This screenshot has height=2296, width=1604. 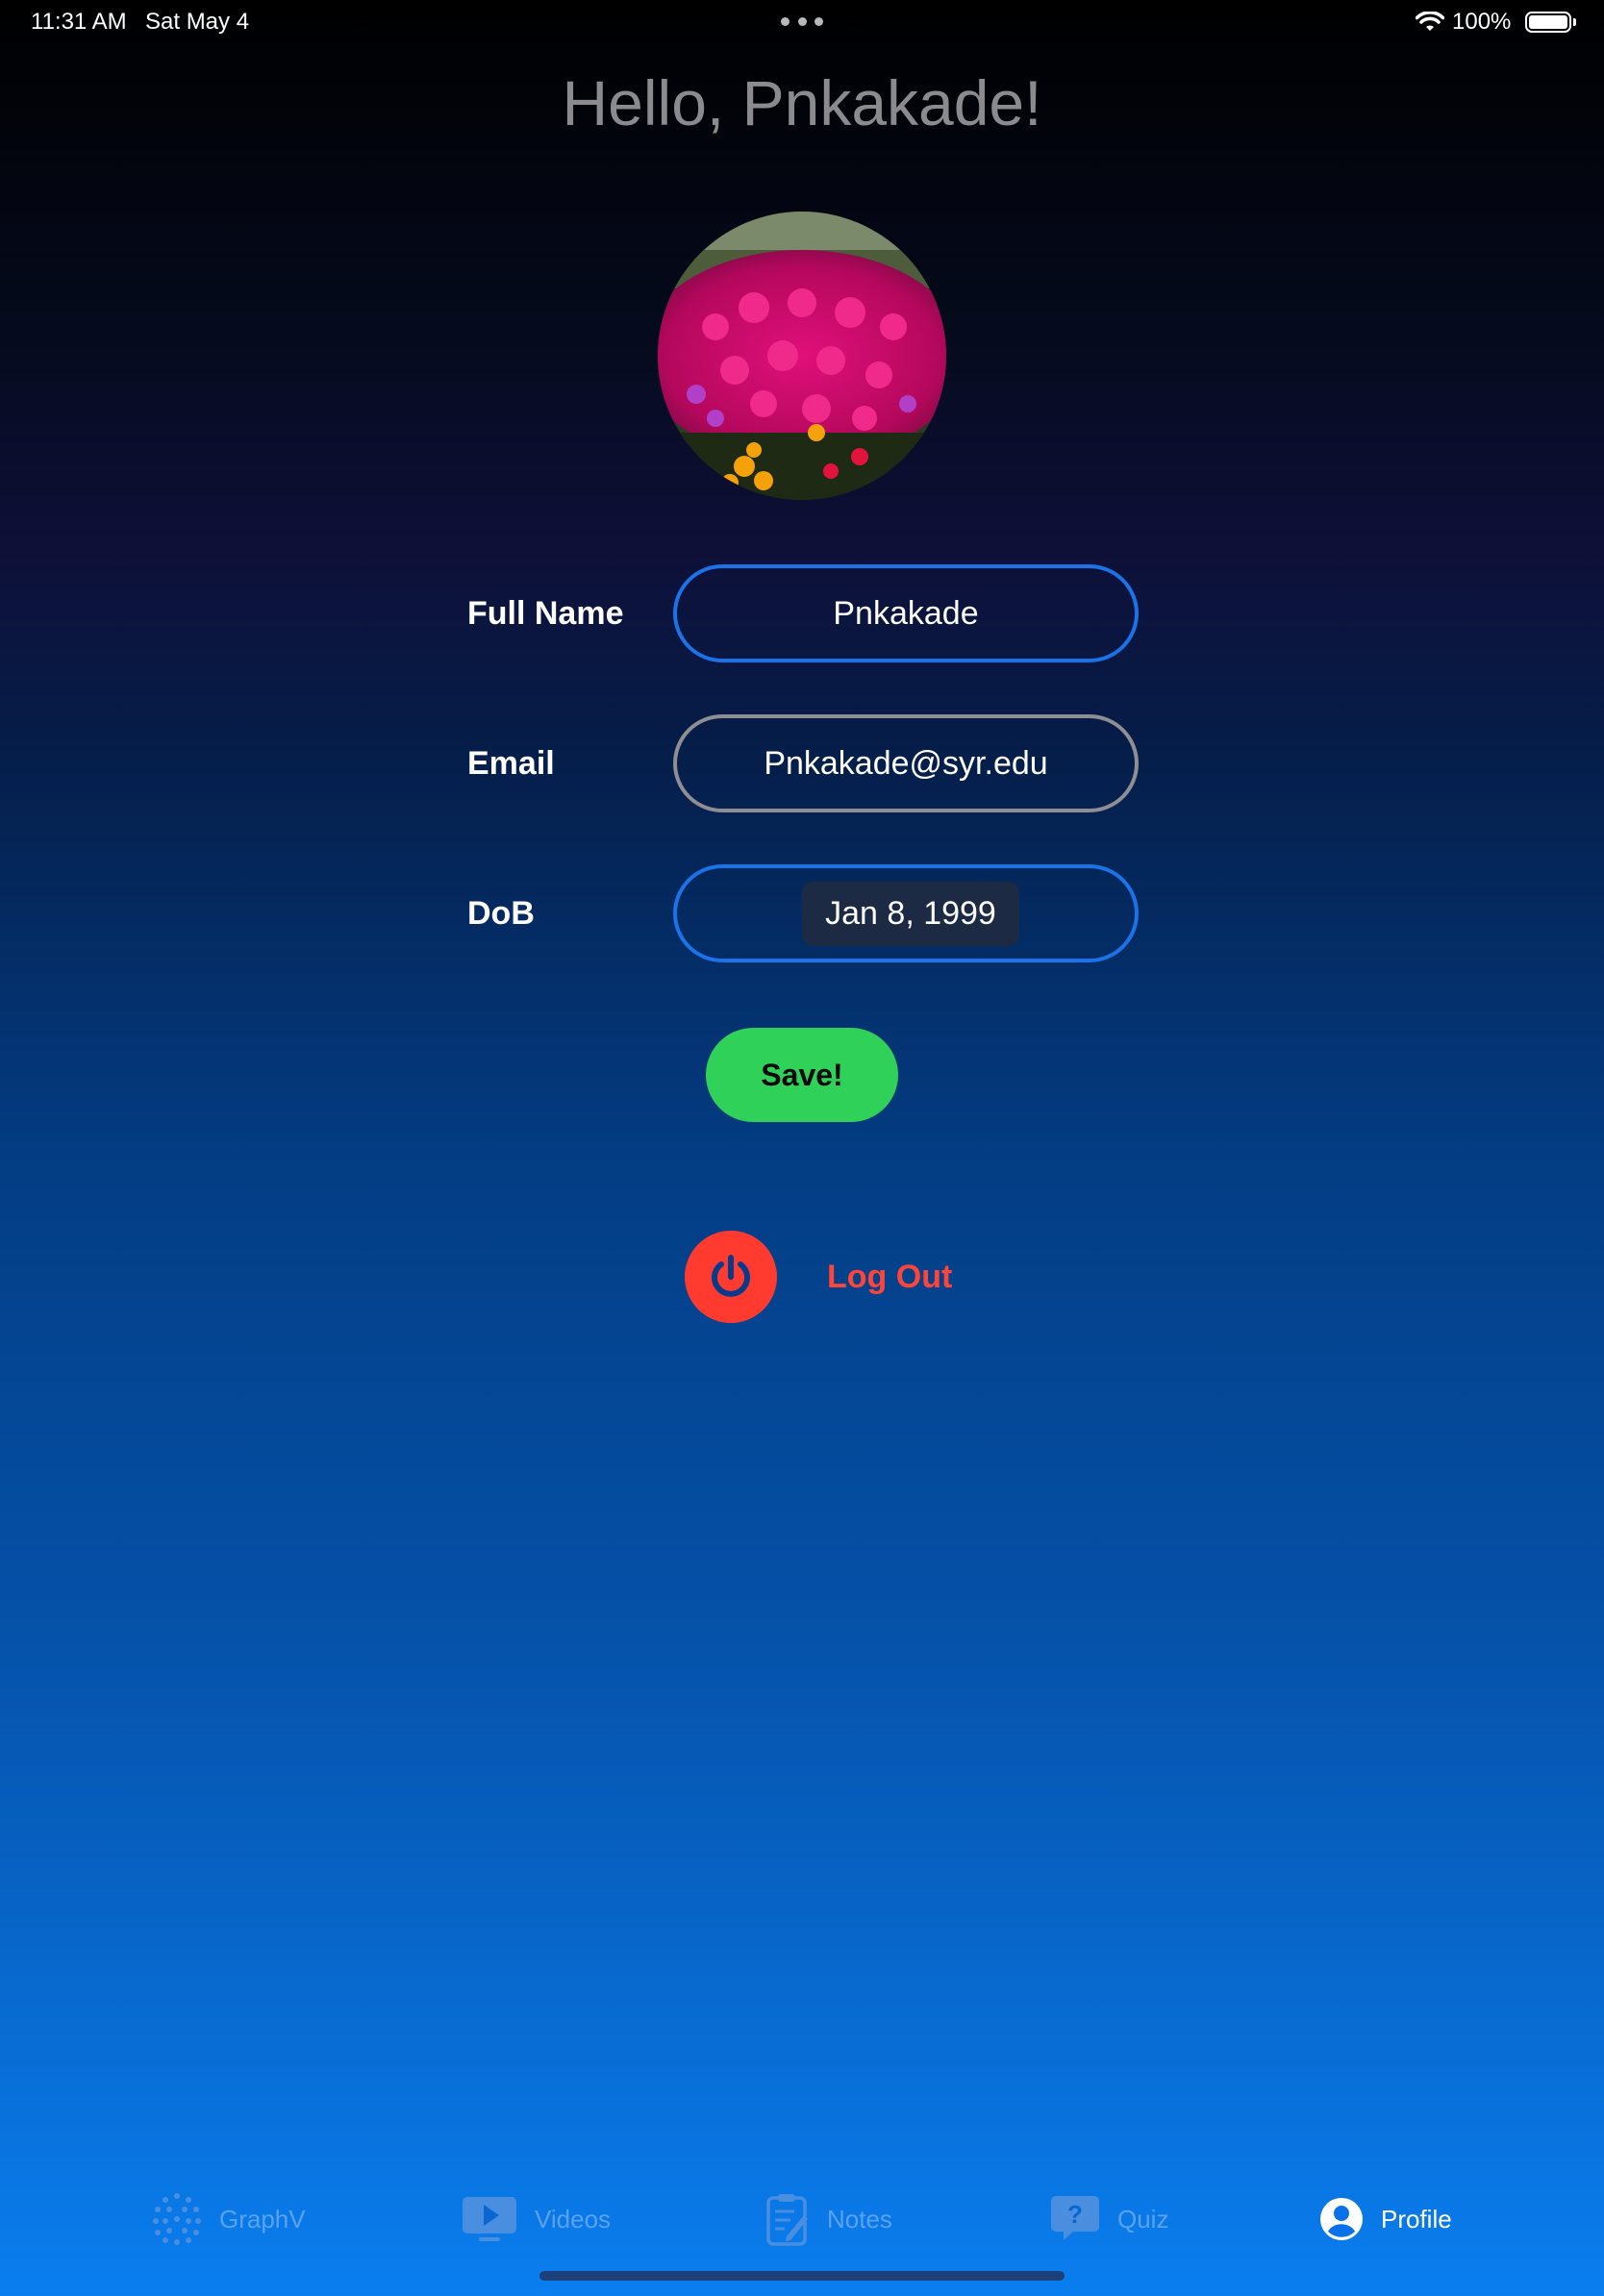 What do you see at coordinates (177, 2219) in the screenshot?
I see `graph-dots-icon` at bounding box center [177, 2219].